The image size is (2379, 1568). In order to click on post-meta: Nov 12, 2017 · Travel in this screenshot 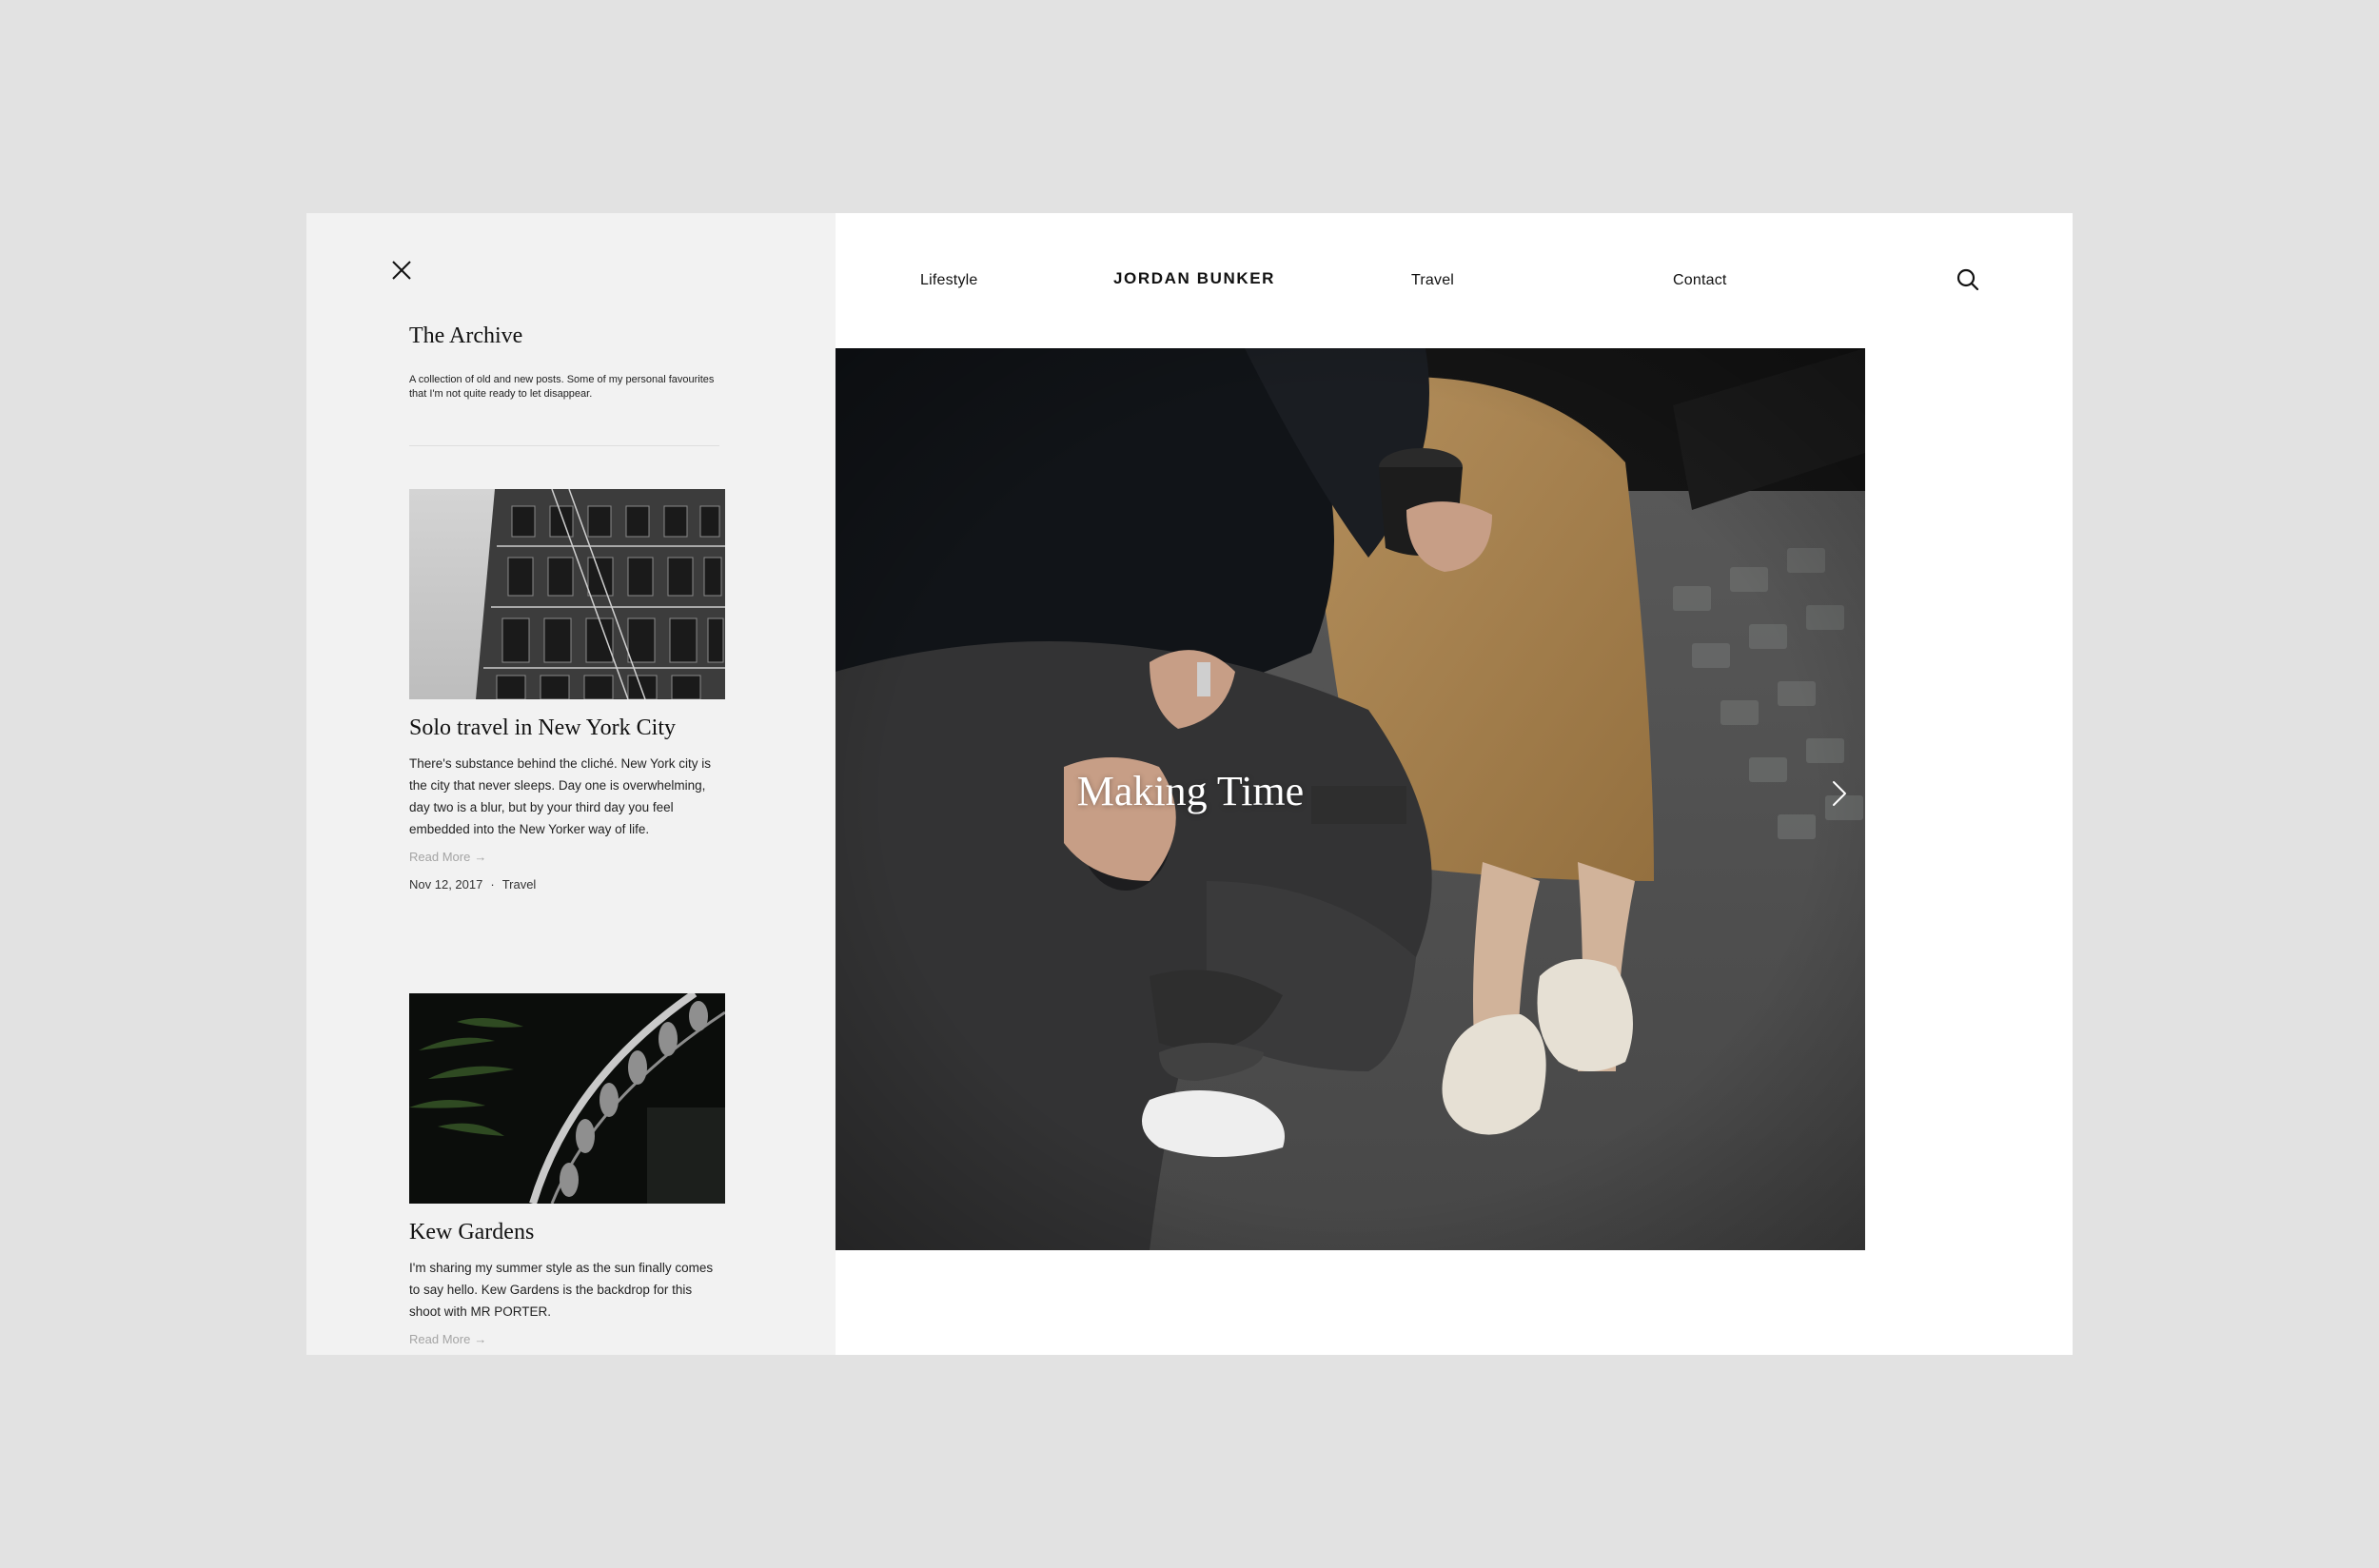, I will do `click(567, 884)`.